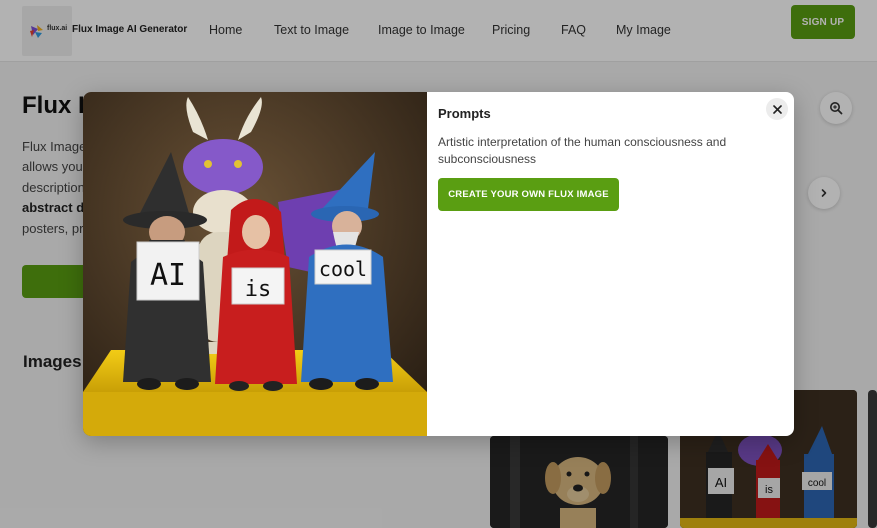 Image resolution: width=877 pixels, height=528 pixels. Describe the element at coordinates (343, 269) in the screenshot. I see `sign-cool: cool` at that location.